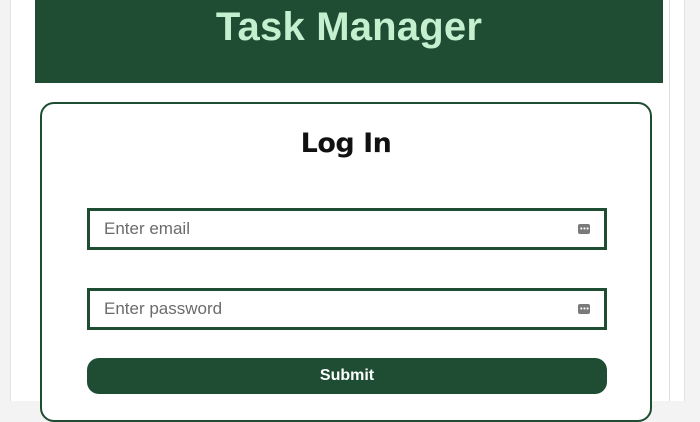  I want to click on login-title: Log In, so click(346, 143).